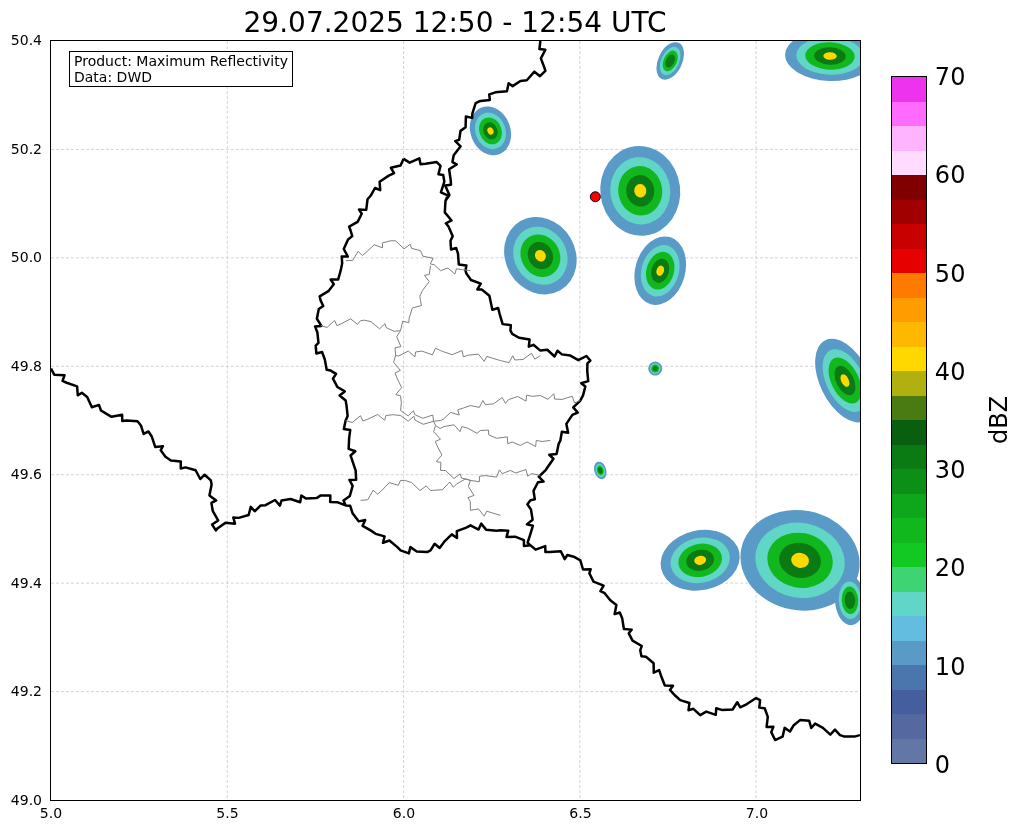 The width and height of the screenshot is (1023, 834). Describe the element at coordinates (26, 474) in the screenshot. I see `axis-tick-label: 49.6` at that location.